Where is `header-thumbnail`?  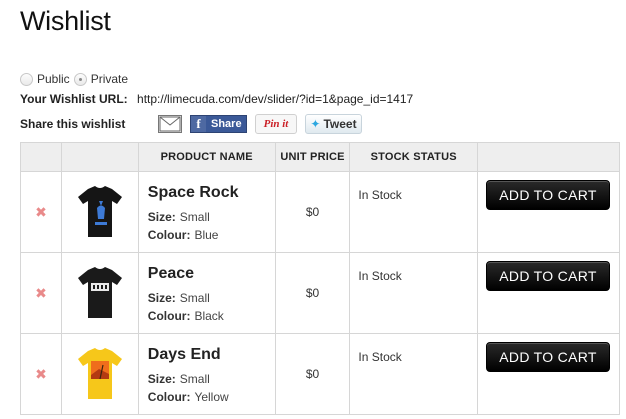 header-thumbnail is located at coordinates (99, 157).